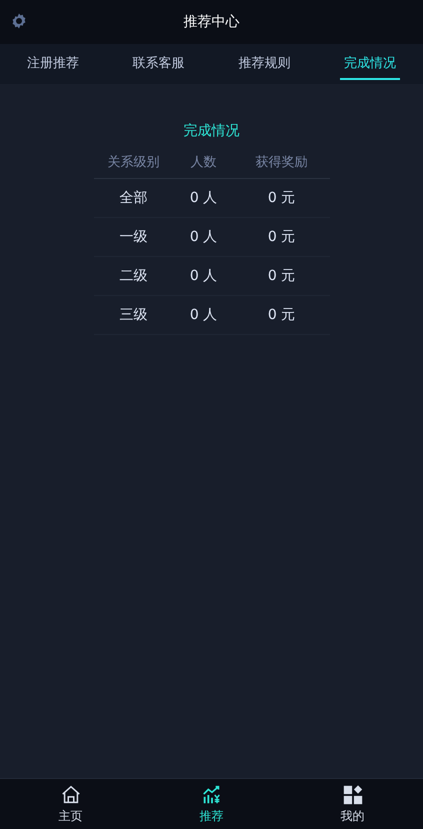 This screenshot has height=829, width=423. I want to click on tab: 注册推荐, so click(52, 64).